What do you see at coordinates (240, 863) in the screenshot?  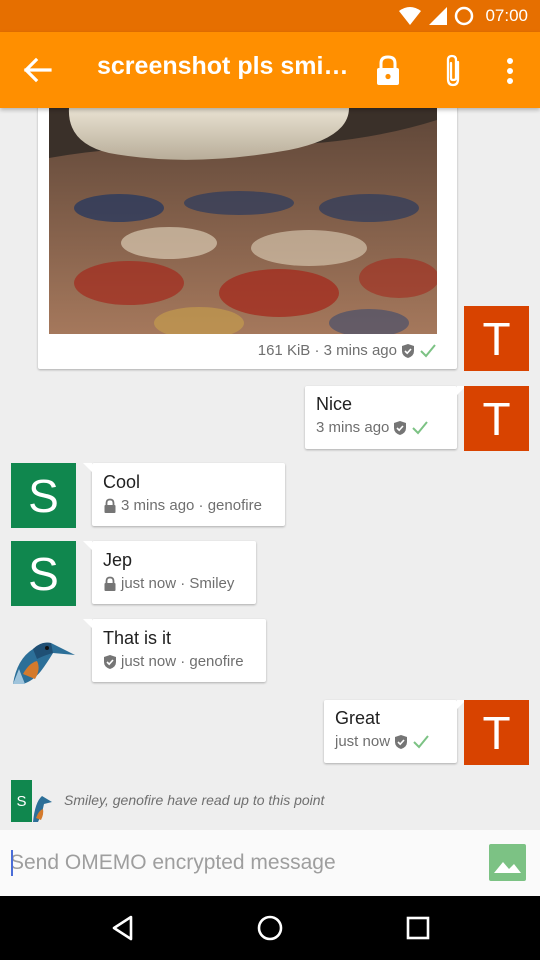 I see `message-input` at bounding box center [240, 863].